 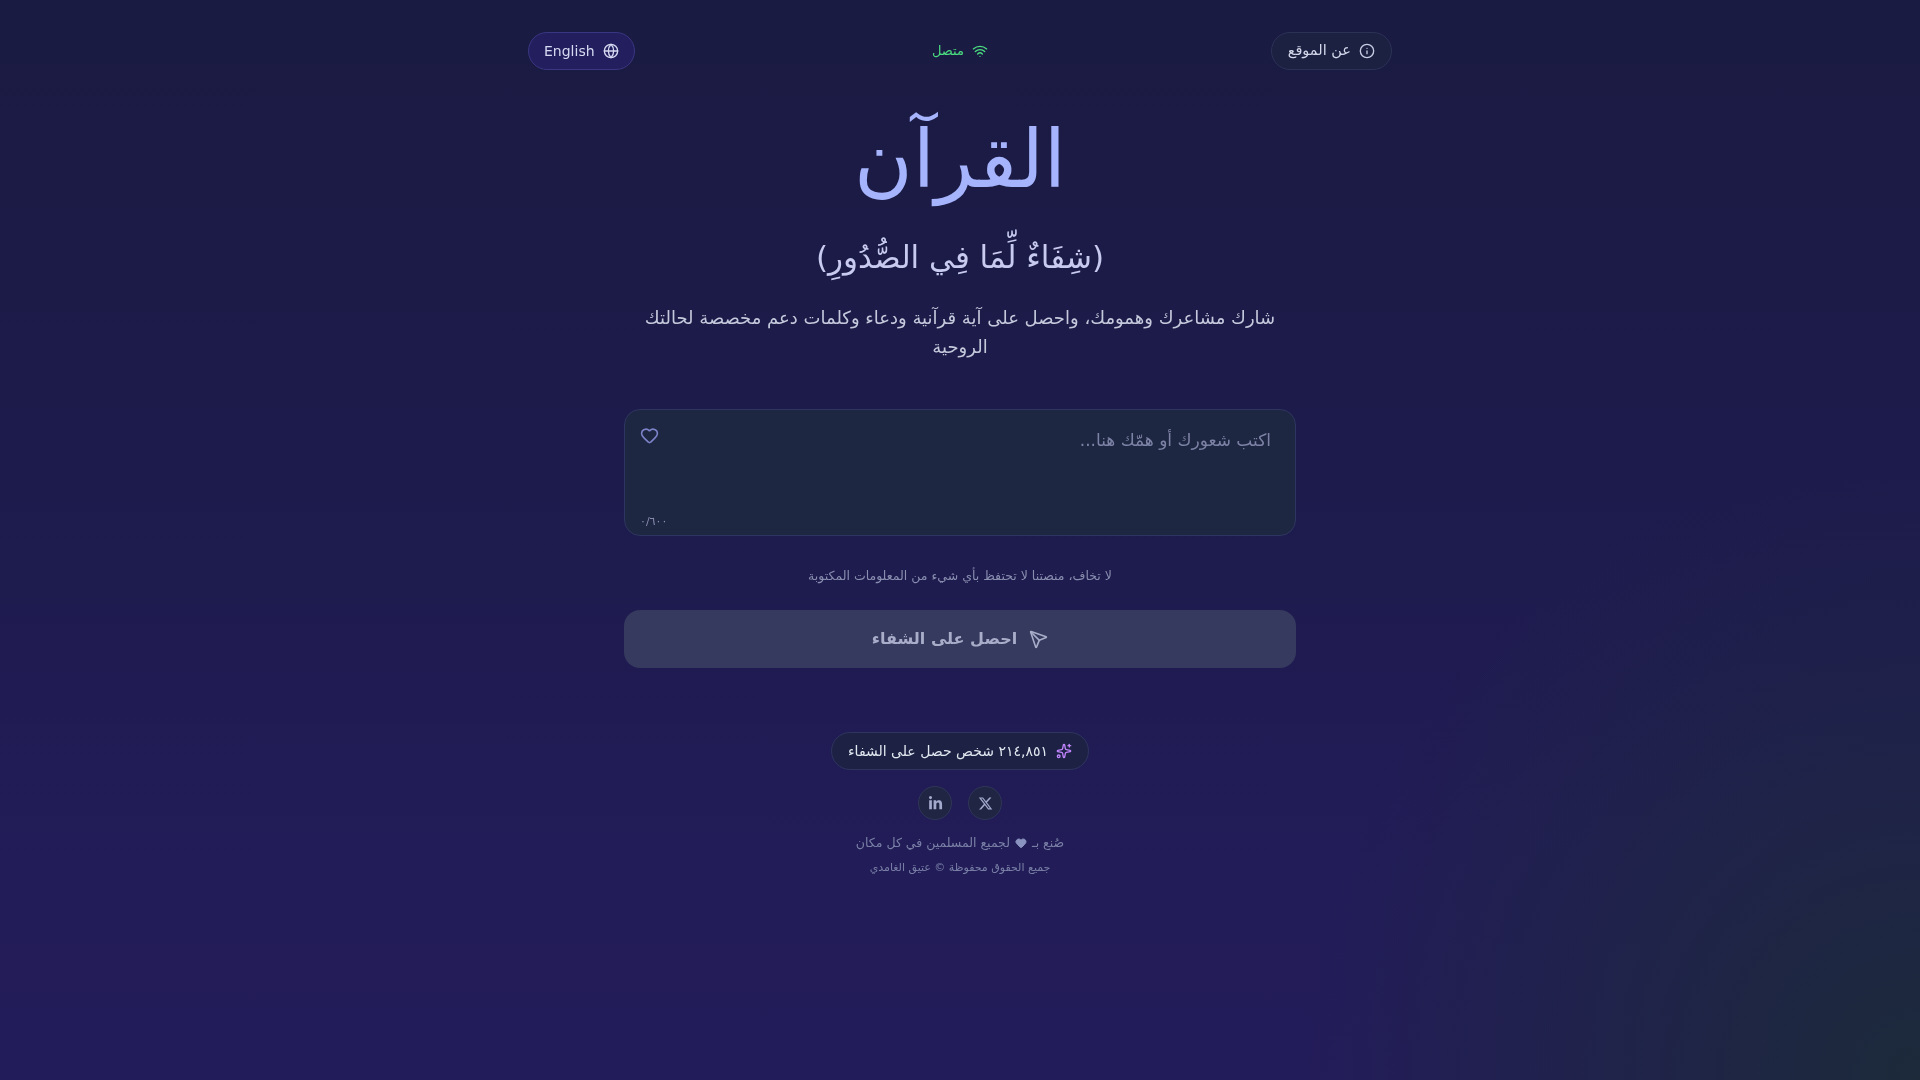 What do you see at coordinates (980, 51) in the screenshot?
I see `wifi-icon` at bounding box center [980, 51].